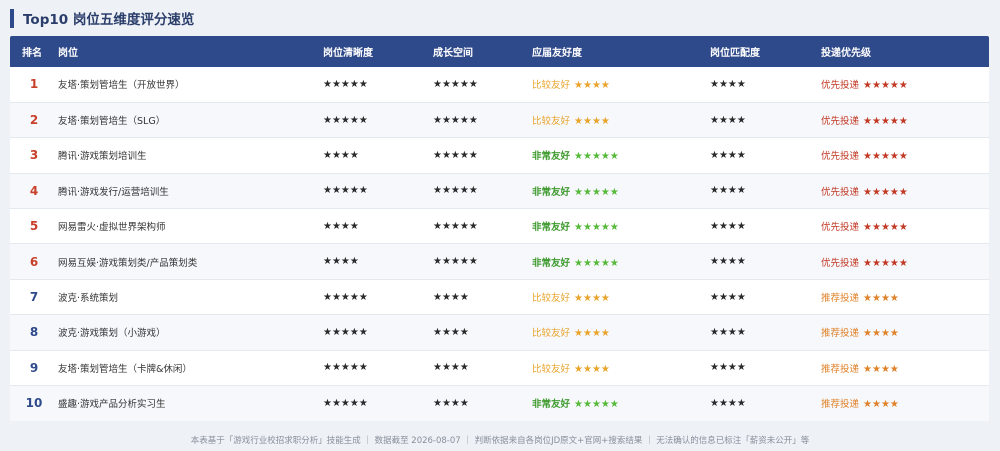  I want to click on rank-cell: 8, so click(34, 332).